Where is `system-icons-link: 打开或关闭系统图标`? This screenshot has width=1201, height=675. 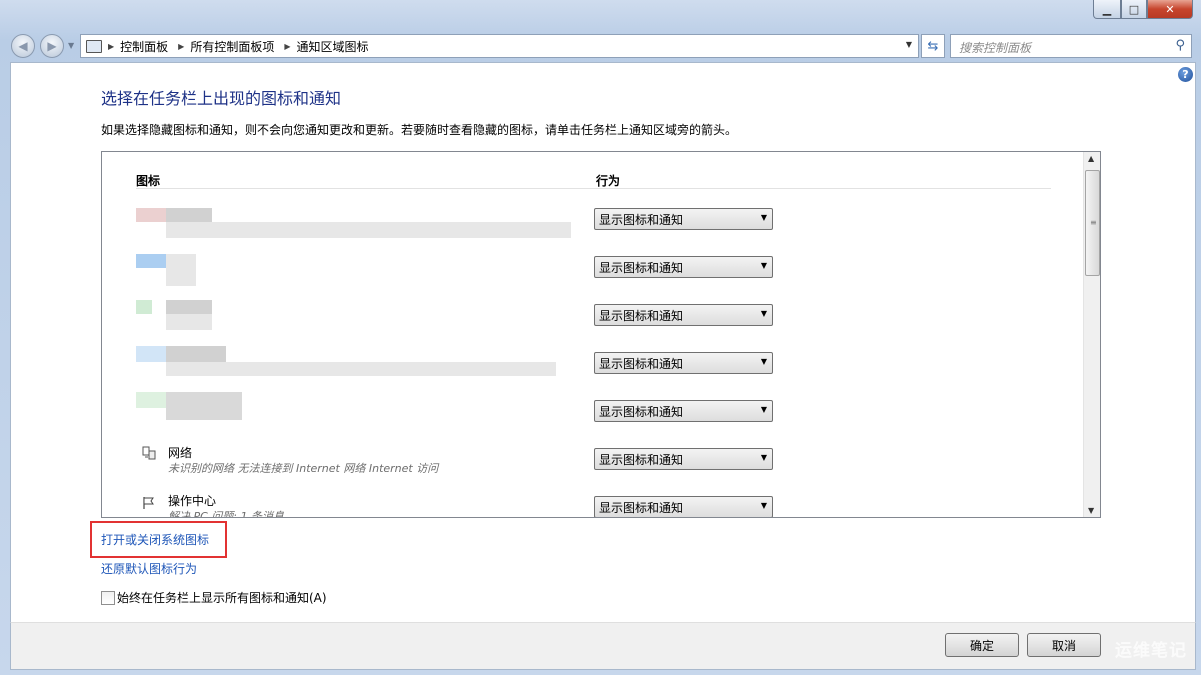 system-icons-link: 打开或关闭系统图标 is located at coordinates (155, 539).